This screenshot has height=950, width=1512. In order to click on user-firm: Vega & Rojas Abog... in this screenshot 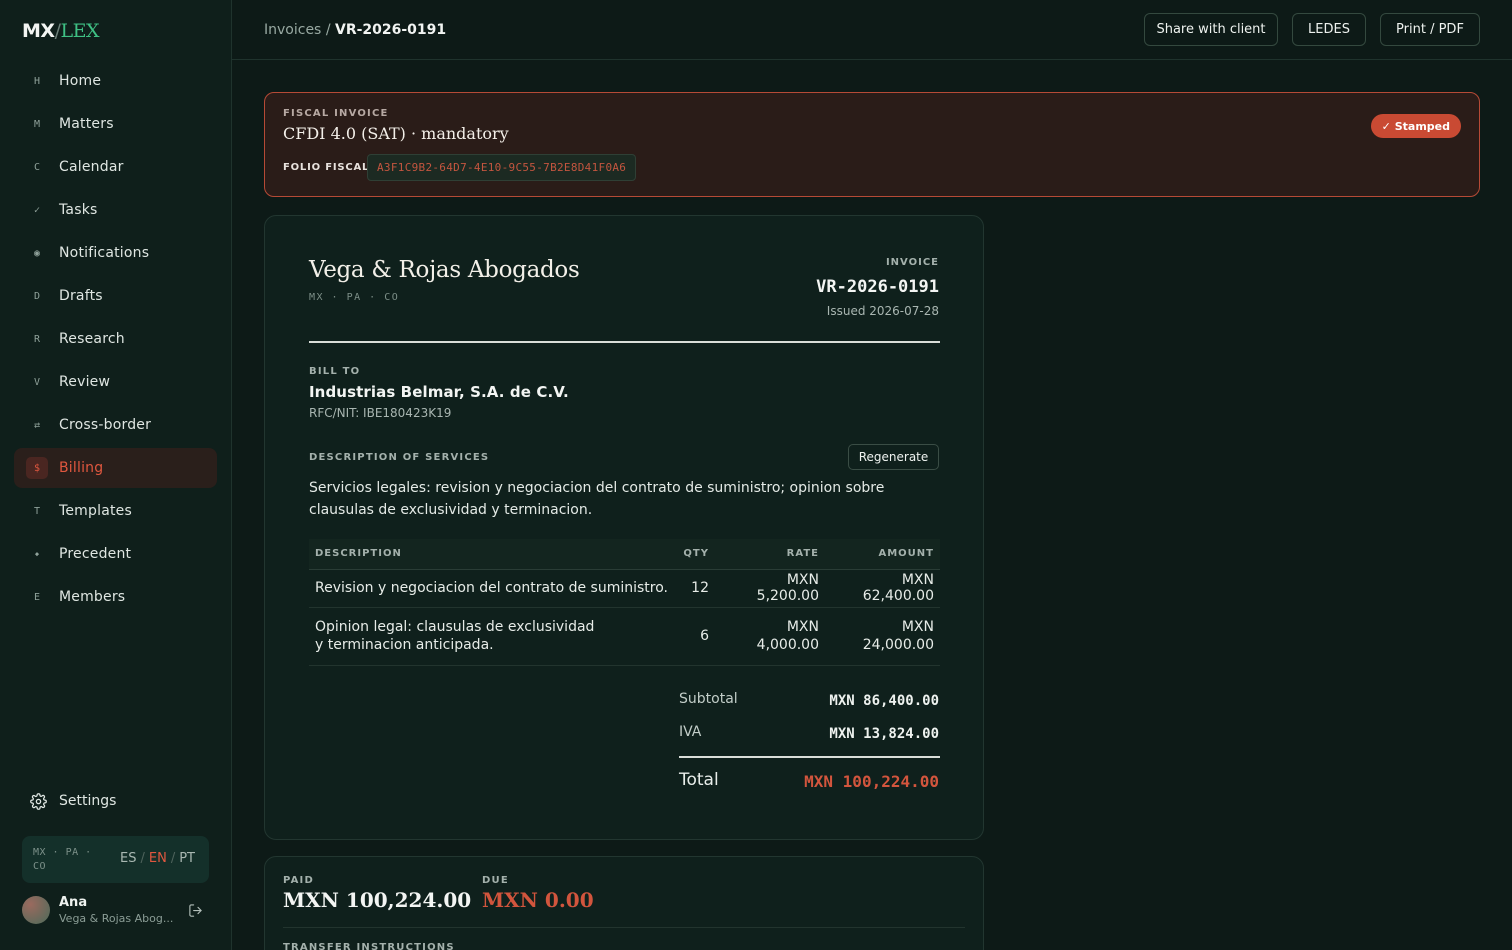, I will do `click(116, 918)`.